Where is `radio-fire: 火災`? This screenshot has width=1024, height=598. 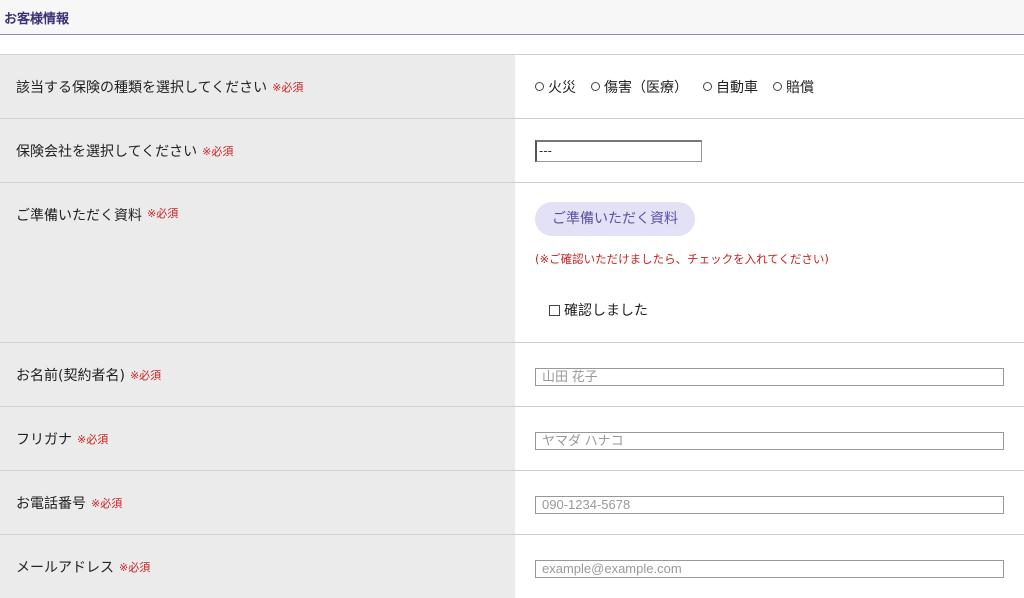
radio-fire: 火災 is located at coordinates (555, 87).